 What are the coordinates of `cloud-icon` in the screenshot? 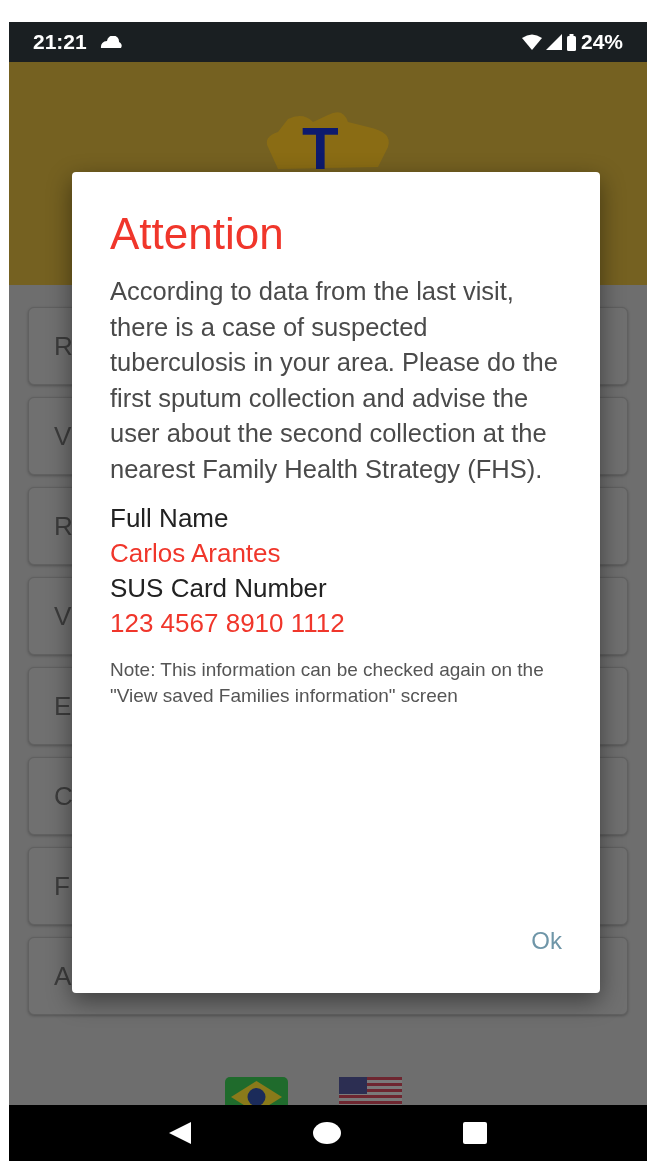 It's located at (110, 42).